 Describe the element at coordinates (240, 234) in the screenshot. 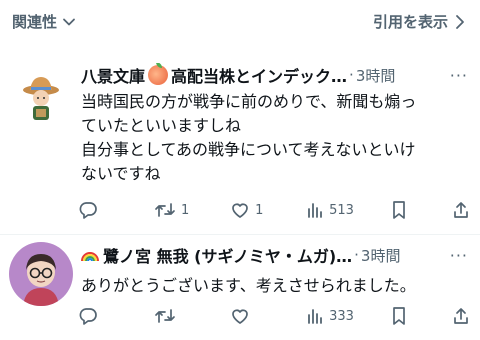

I see `post-divider` at that location.